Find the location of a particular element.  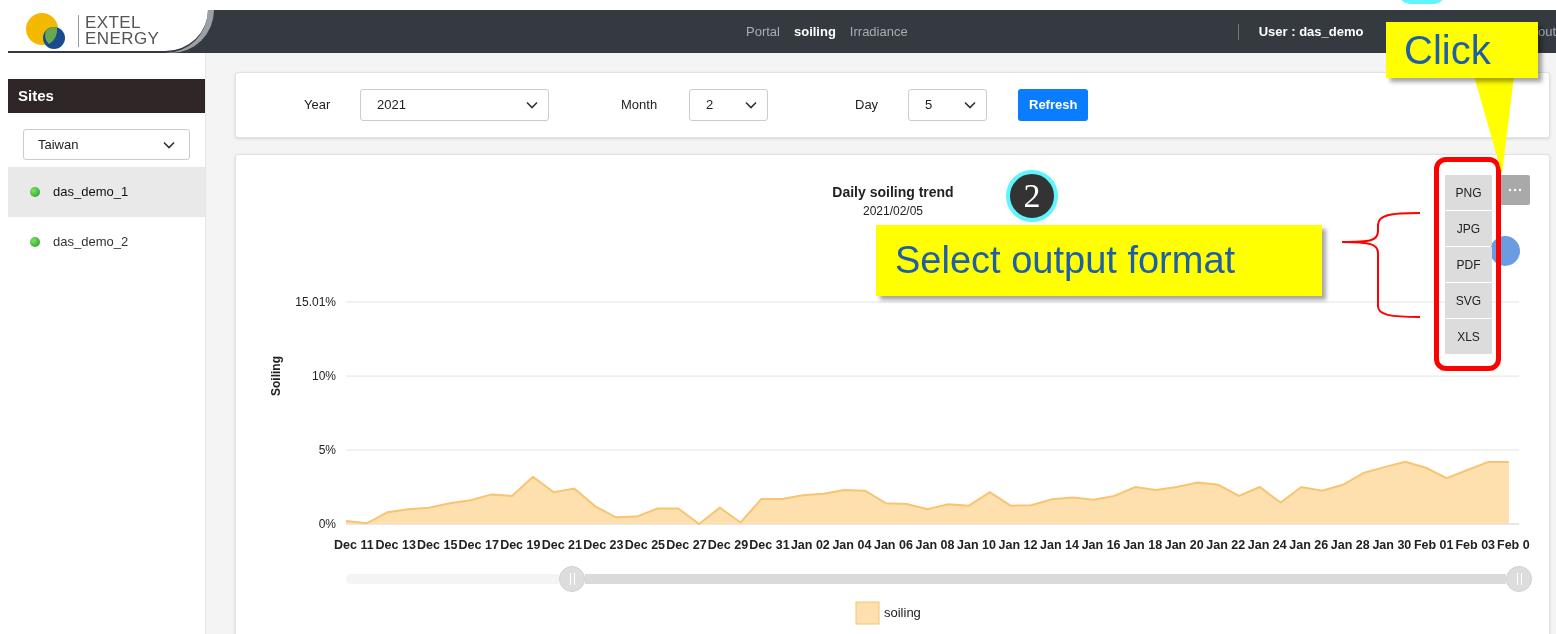

x-tick-label: Jan 14 is located at coordinates (1060, 545).